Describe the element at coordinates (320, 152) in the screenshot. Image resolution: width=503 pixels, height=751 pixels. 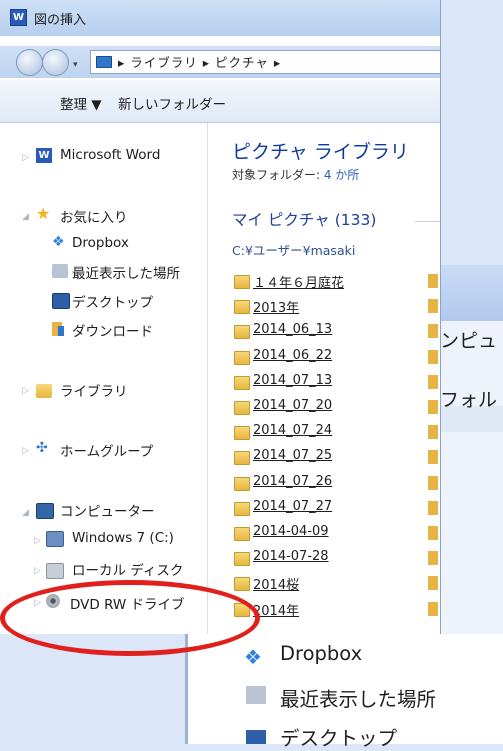
I see `library-title: ピクチャ ライブラリ` at that location.